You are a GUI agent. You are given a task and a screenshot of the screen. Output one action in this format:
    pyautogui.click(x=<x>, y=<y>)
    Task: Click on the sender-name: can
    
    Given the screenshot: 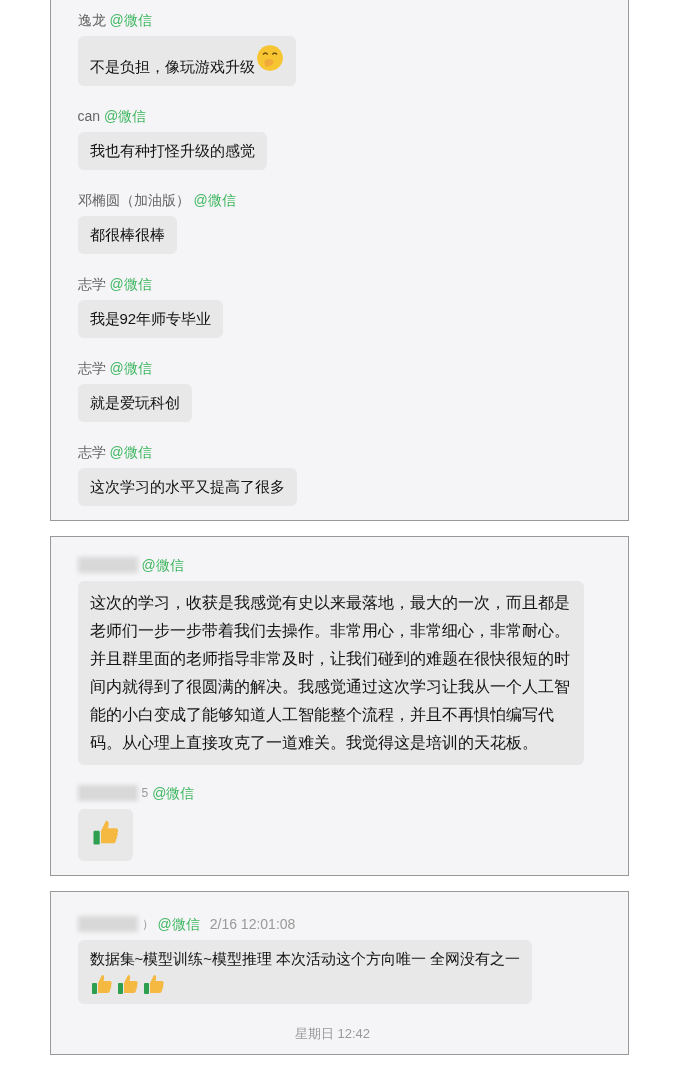 What is the action you would take?
    pyautogui.click(x=89, y=116)
    